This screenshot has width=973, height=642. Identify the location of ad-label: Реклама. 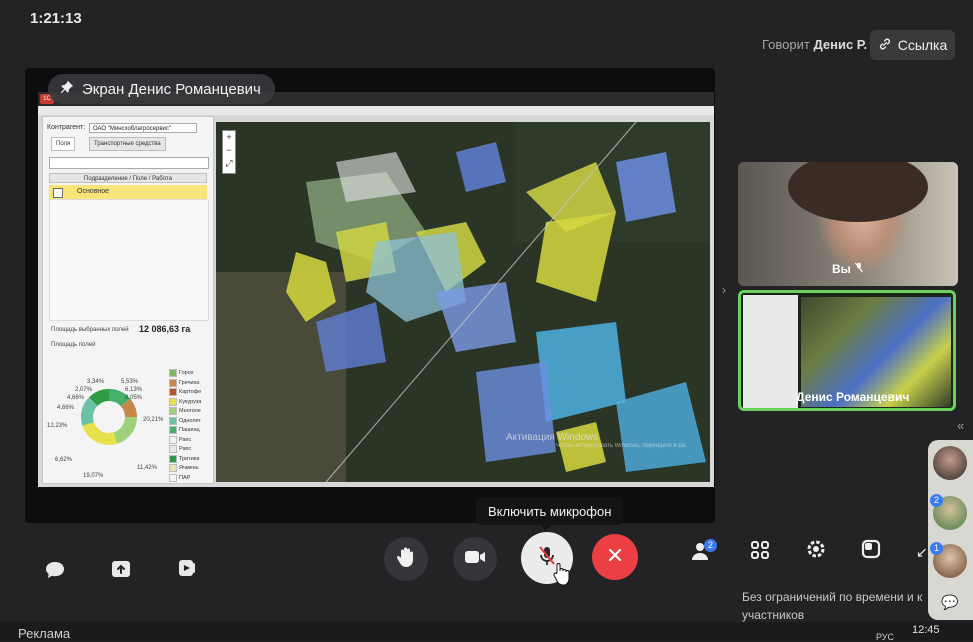
(44, 633).